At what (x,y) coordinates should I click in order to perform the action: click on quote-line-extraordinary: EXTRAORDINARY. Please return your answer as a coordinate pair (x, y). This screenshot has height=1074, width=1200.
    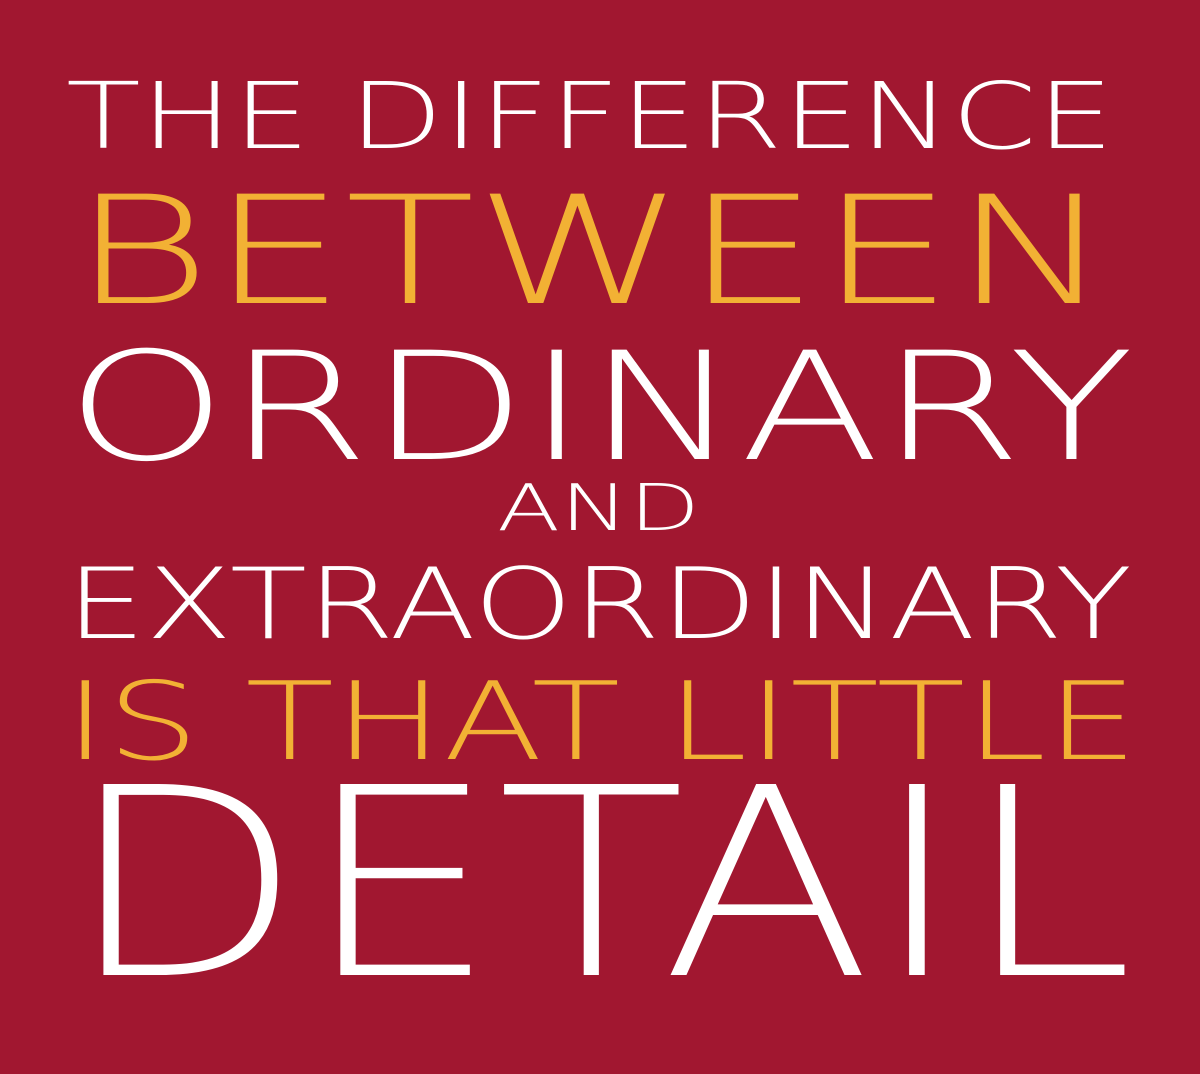
    Looking at the image, I should click on (599, 605).